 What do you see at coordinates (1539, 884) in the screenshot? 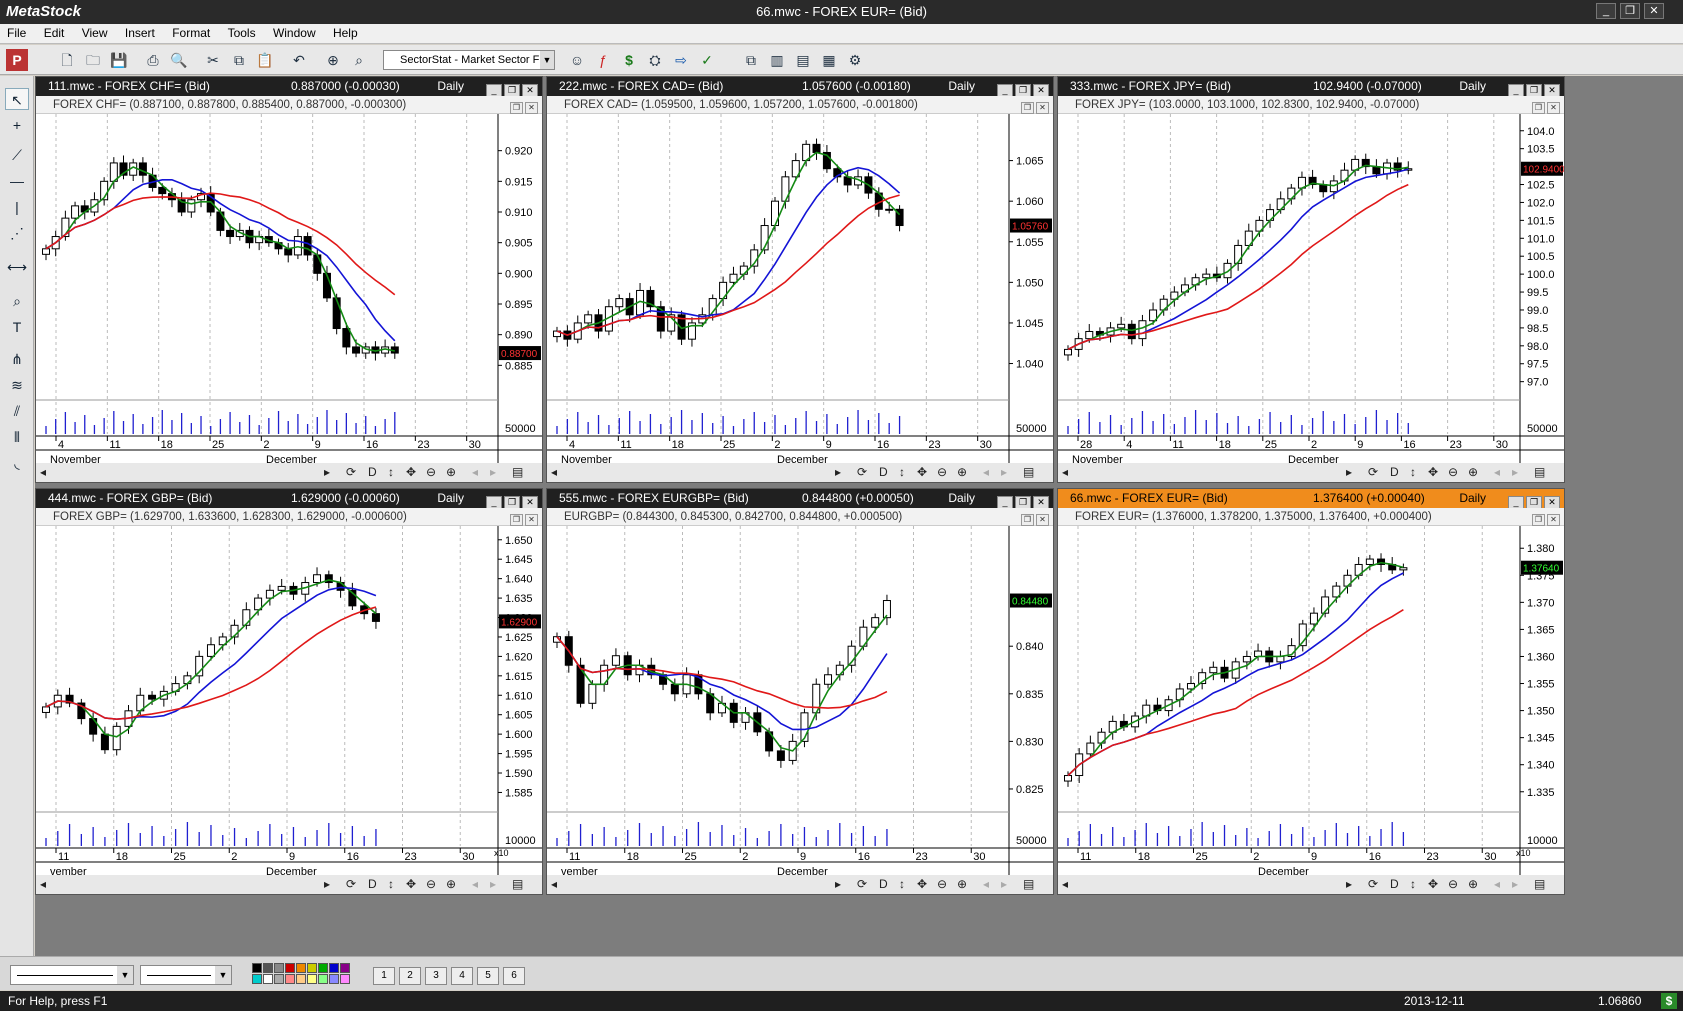
I see `data-window-icon: ▤` at bounding box center [1539, 884].